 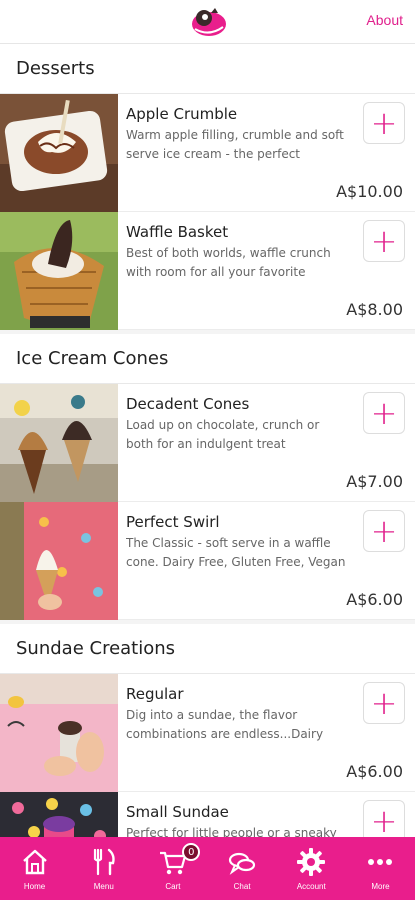 What do you see at coordinates (380, 868) in the screenshot?
I see `tab-more: More` at bounding box center [380, 868].